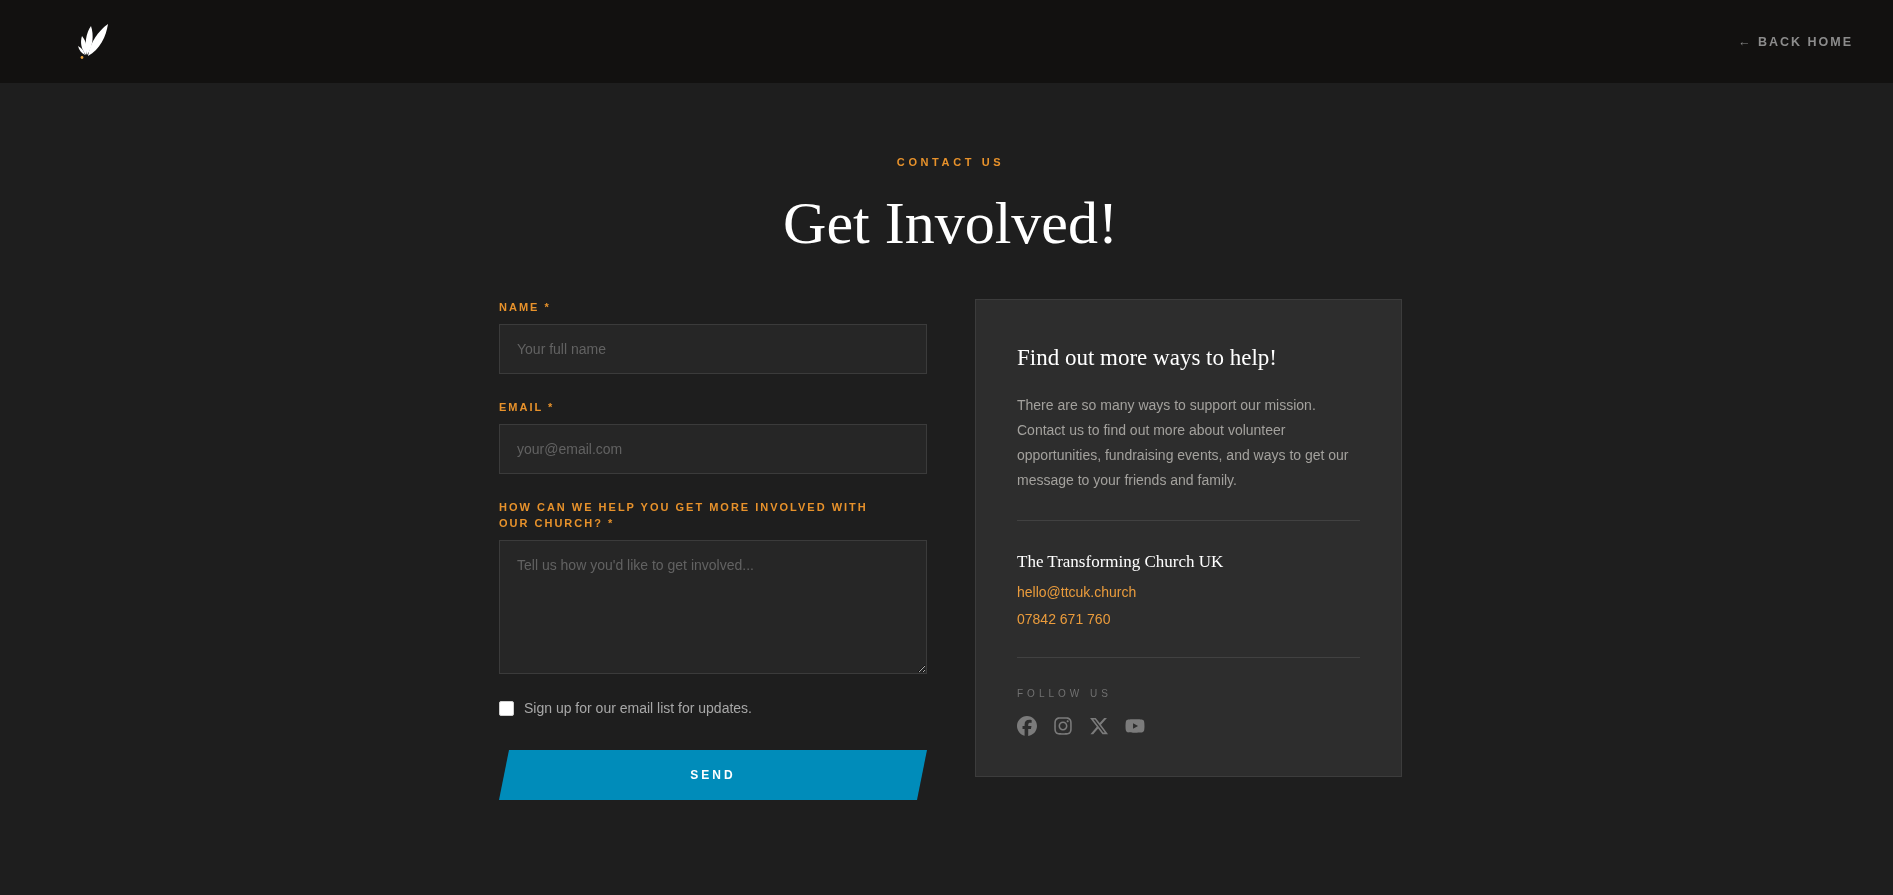  Describe the element at coordinates (1064, 694) in the screenshot. I see `follow-us-label: FOLLOW US` at that location.